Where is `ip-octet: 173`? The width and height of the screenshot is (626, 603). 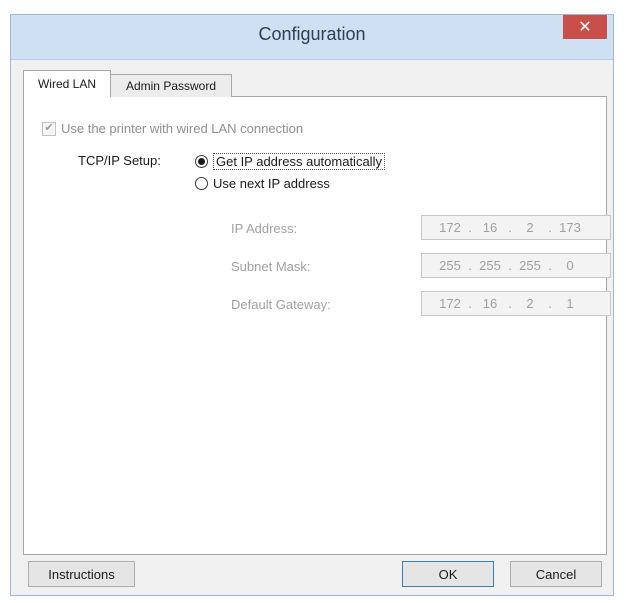
ip-octet: 173 is located at coordinates (570, 227).